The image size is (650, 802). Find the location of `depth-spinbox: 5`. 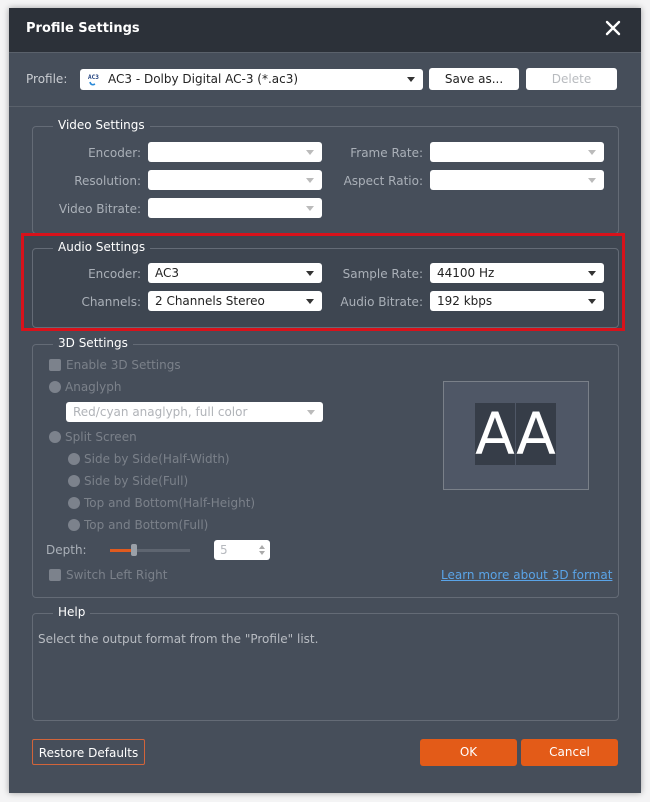

depth-spinbox: 5 is located at coordinates (242, 550).